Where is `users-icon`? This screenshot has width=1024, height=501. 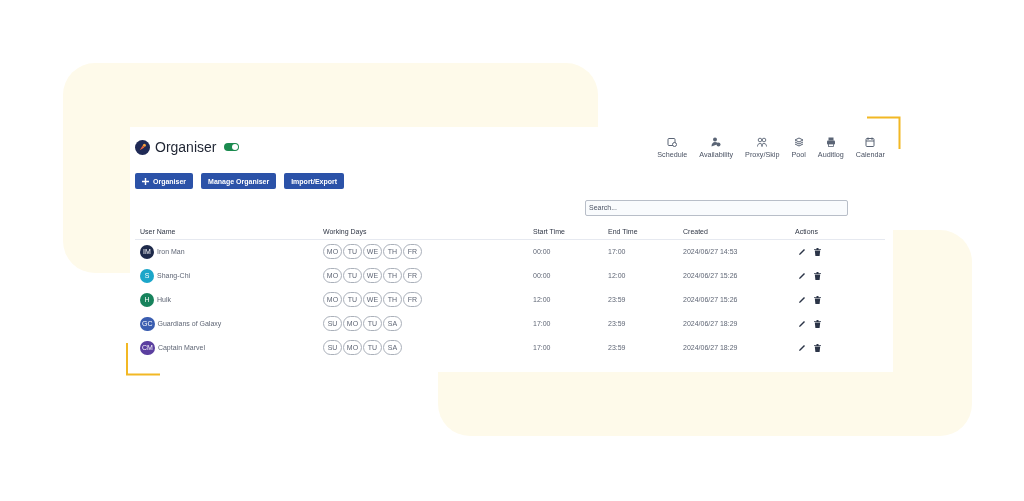 users-icon is located at coordinates (762, 142).